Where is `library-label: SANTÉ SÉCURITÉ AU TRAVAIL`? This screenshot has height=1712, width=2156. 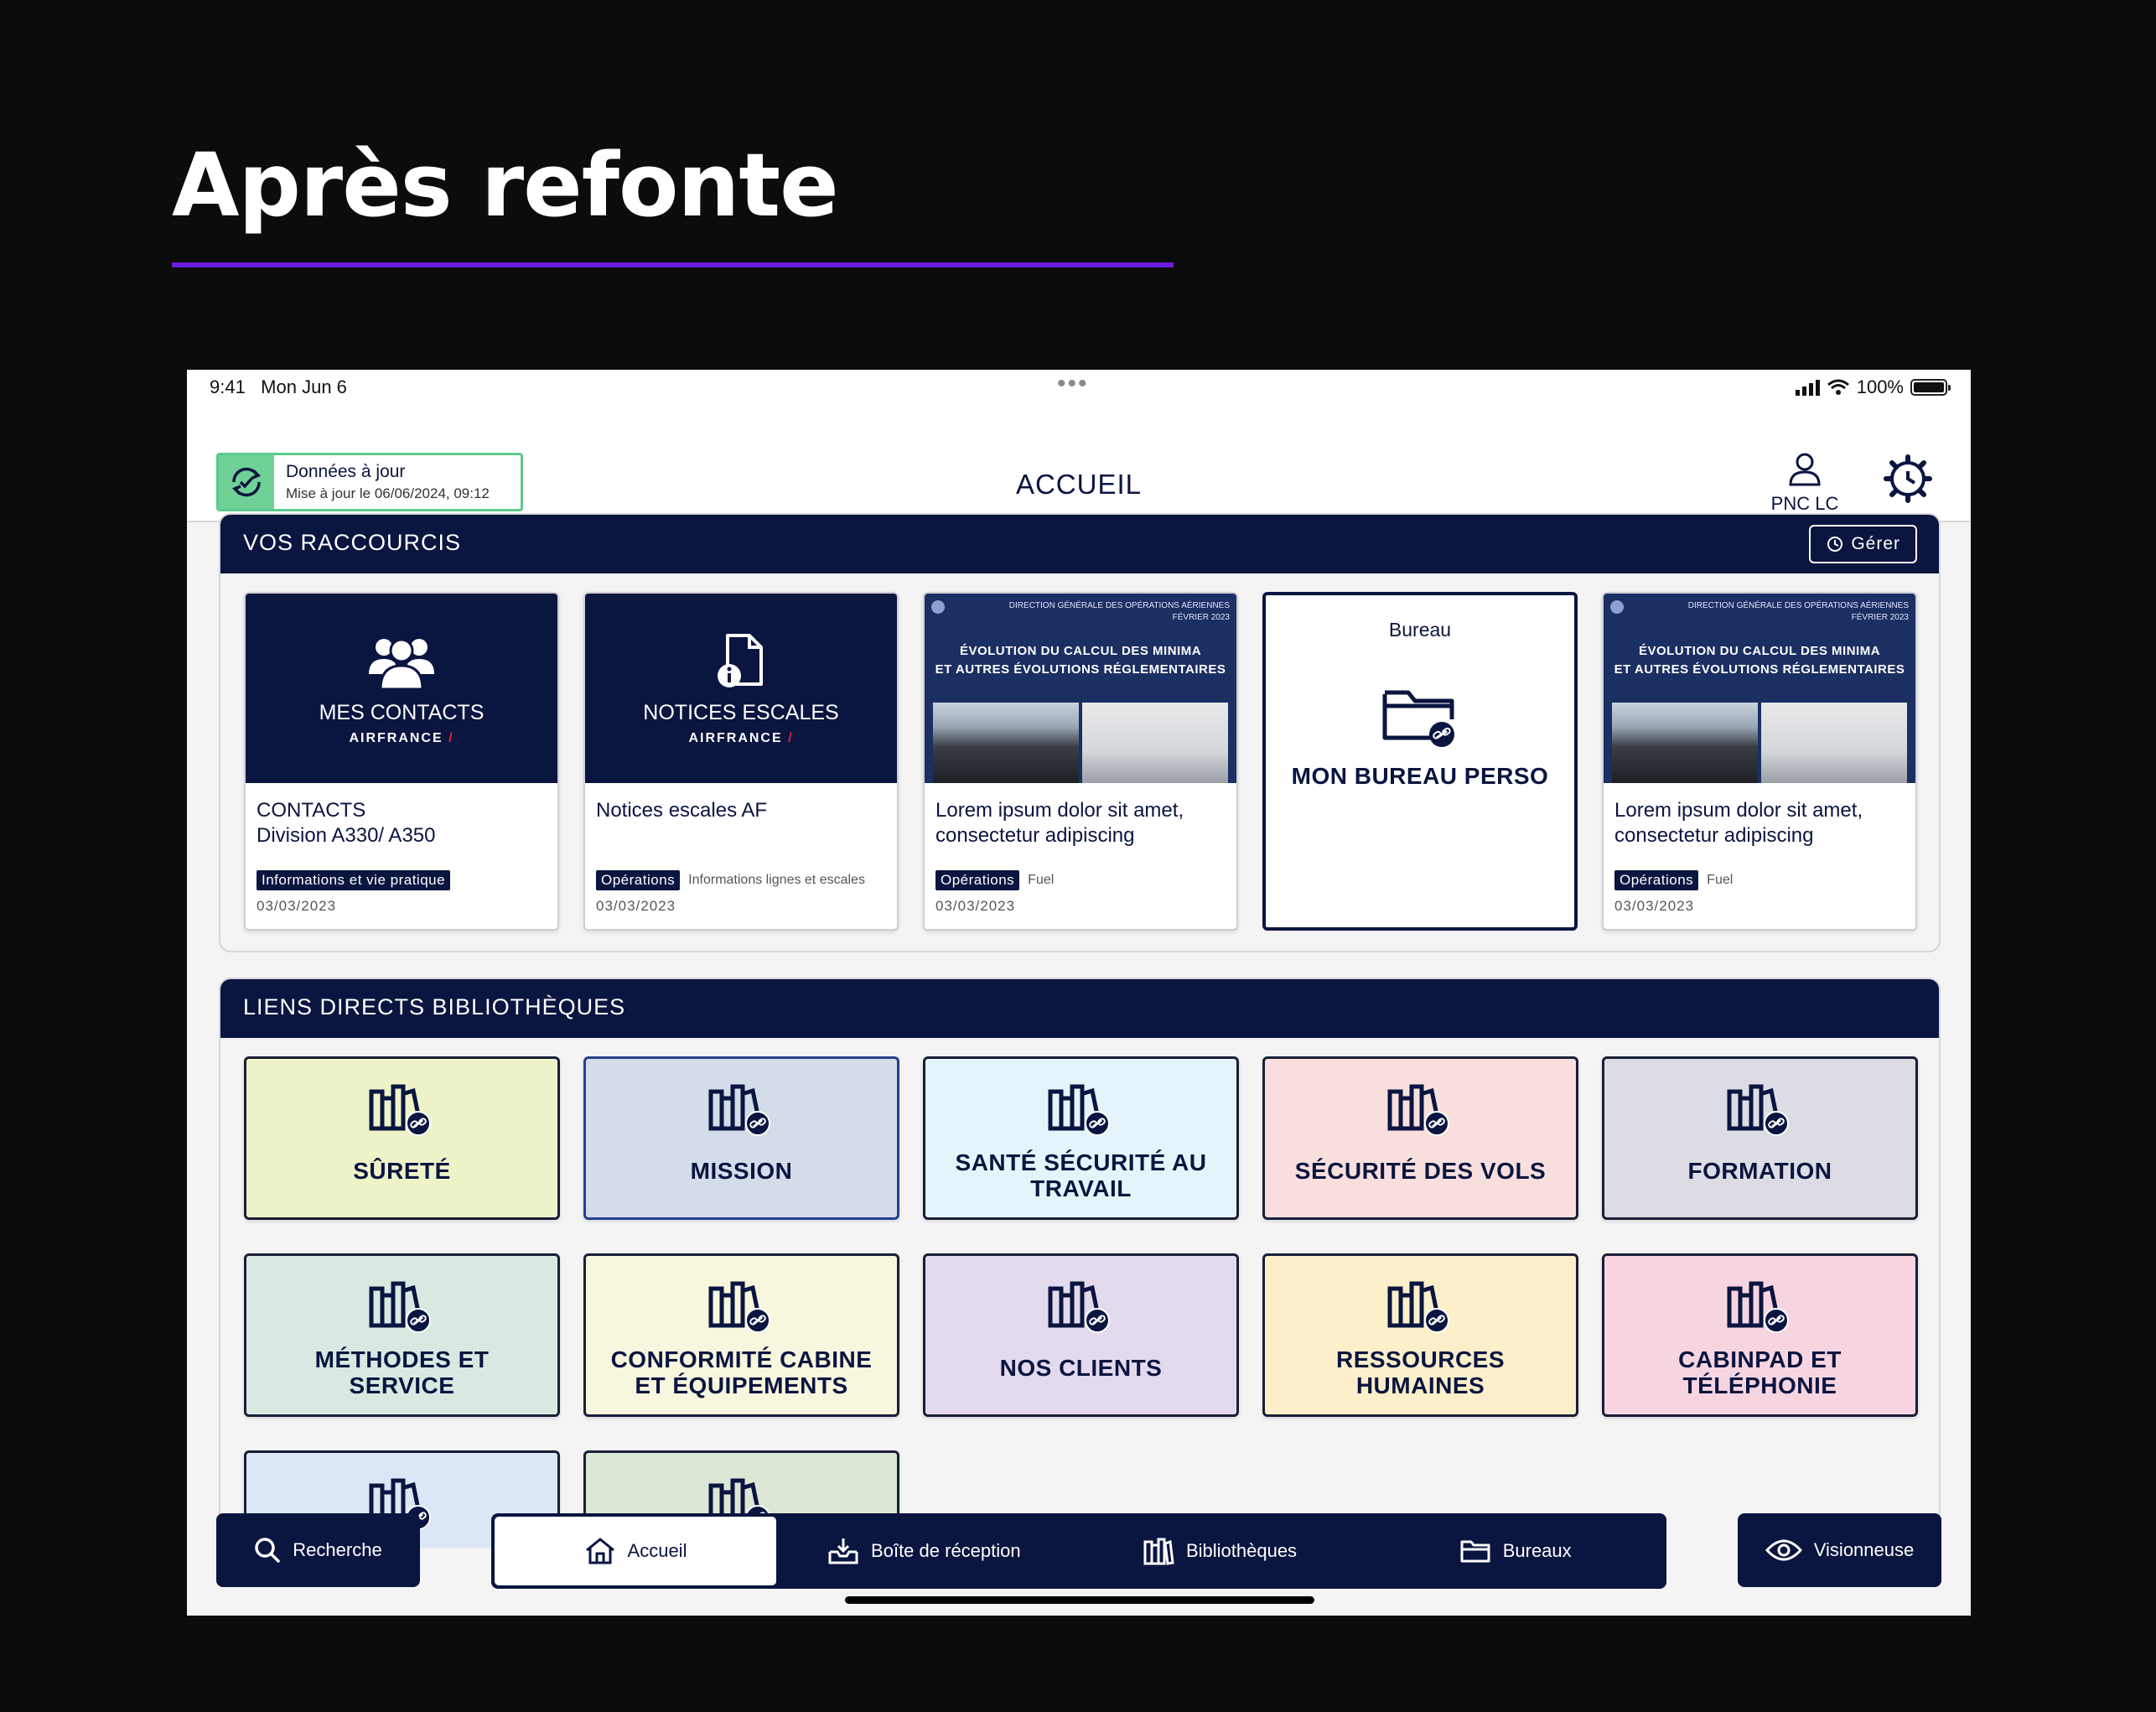
library-label: SANTÉ SÉCURITÉ AU TRAVAIL is located at coordinates (1081, 1175).